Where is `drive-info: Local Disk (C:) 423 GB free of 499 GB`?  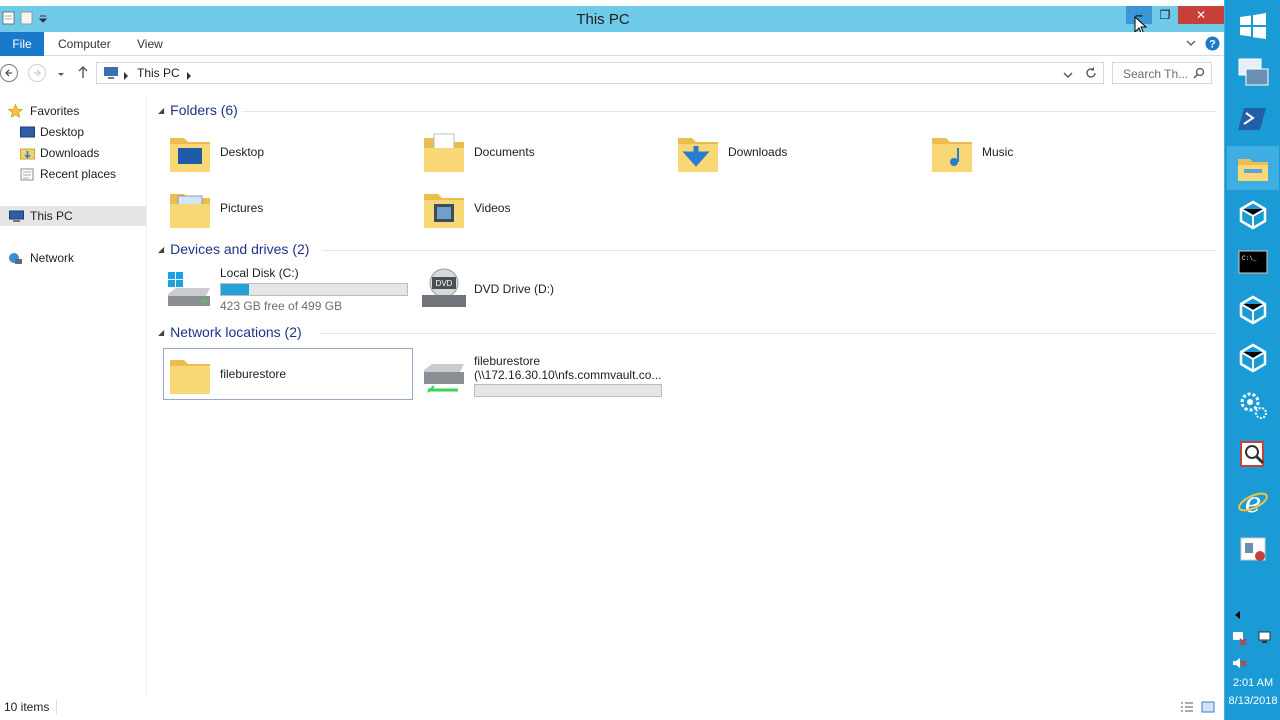 drive-info: Local Disk (C:) 423 GB free of 499 GB is located at coordinates (314, 289).